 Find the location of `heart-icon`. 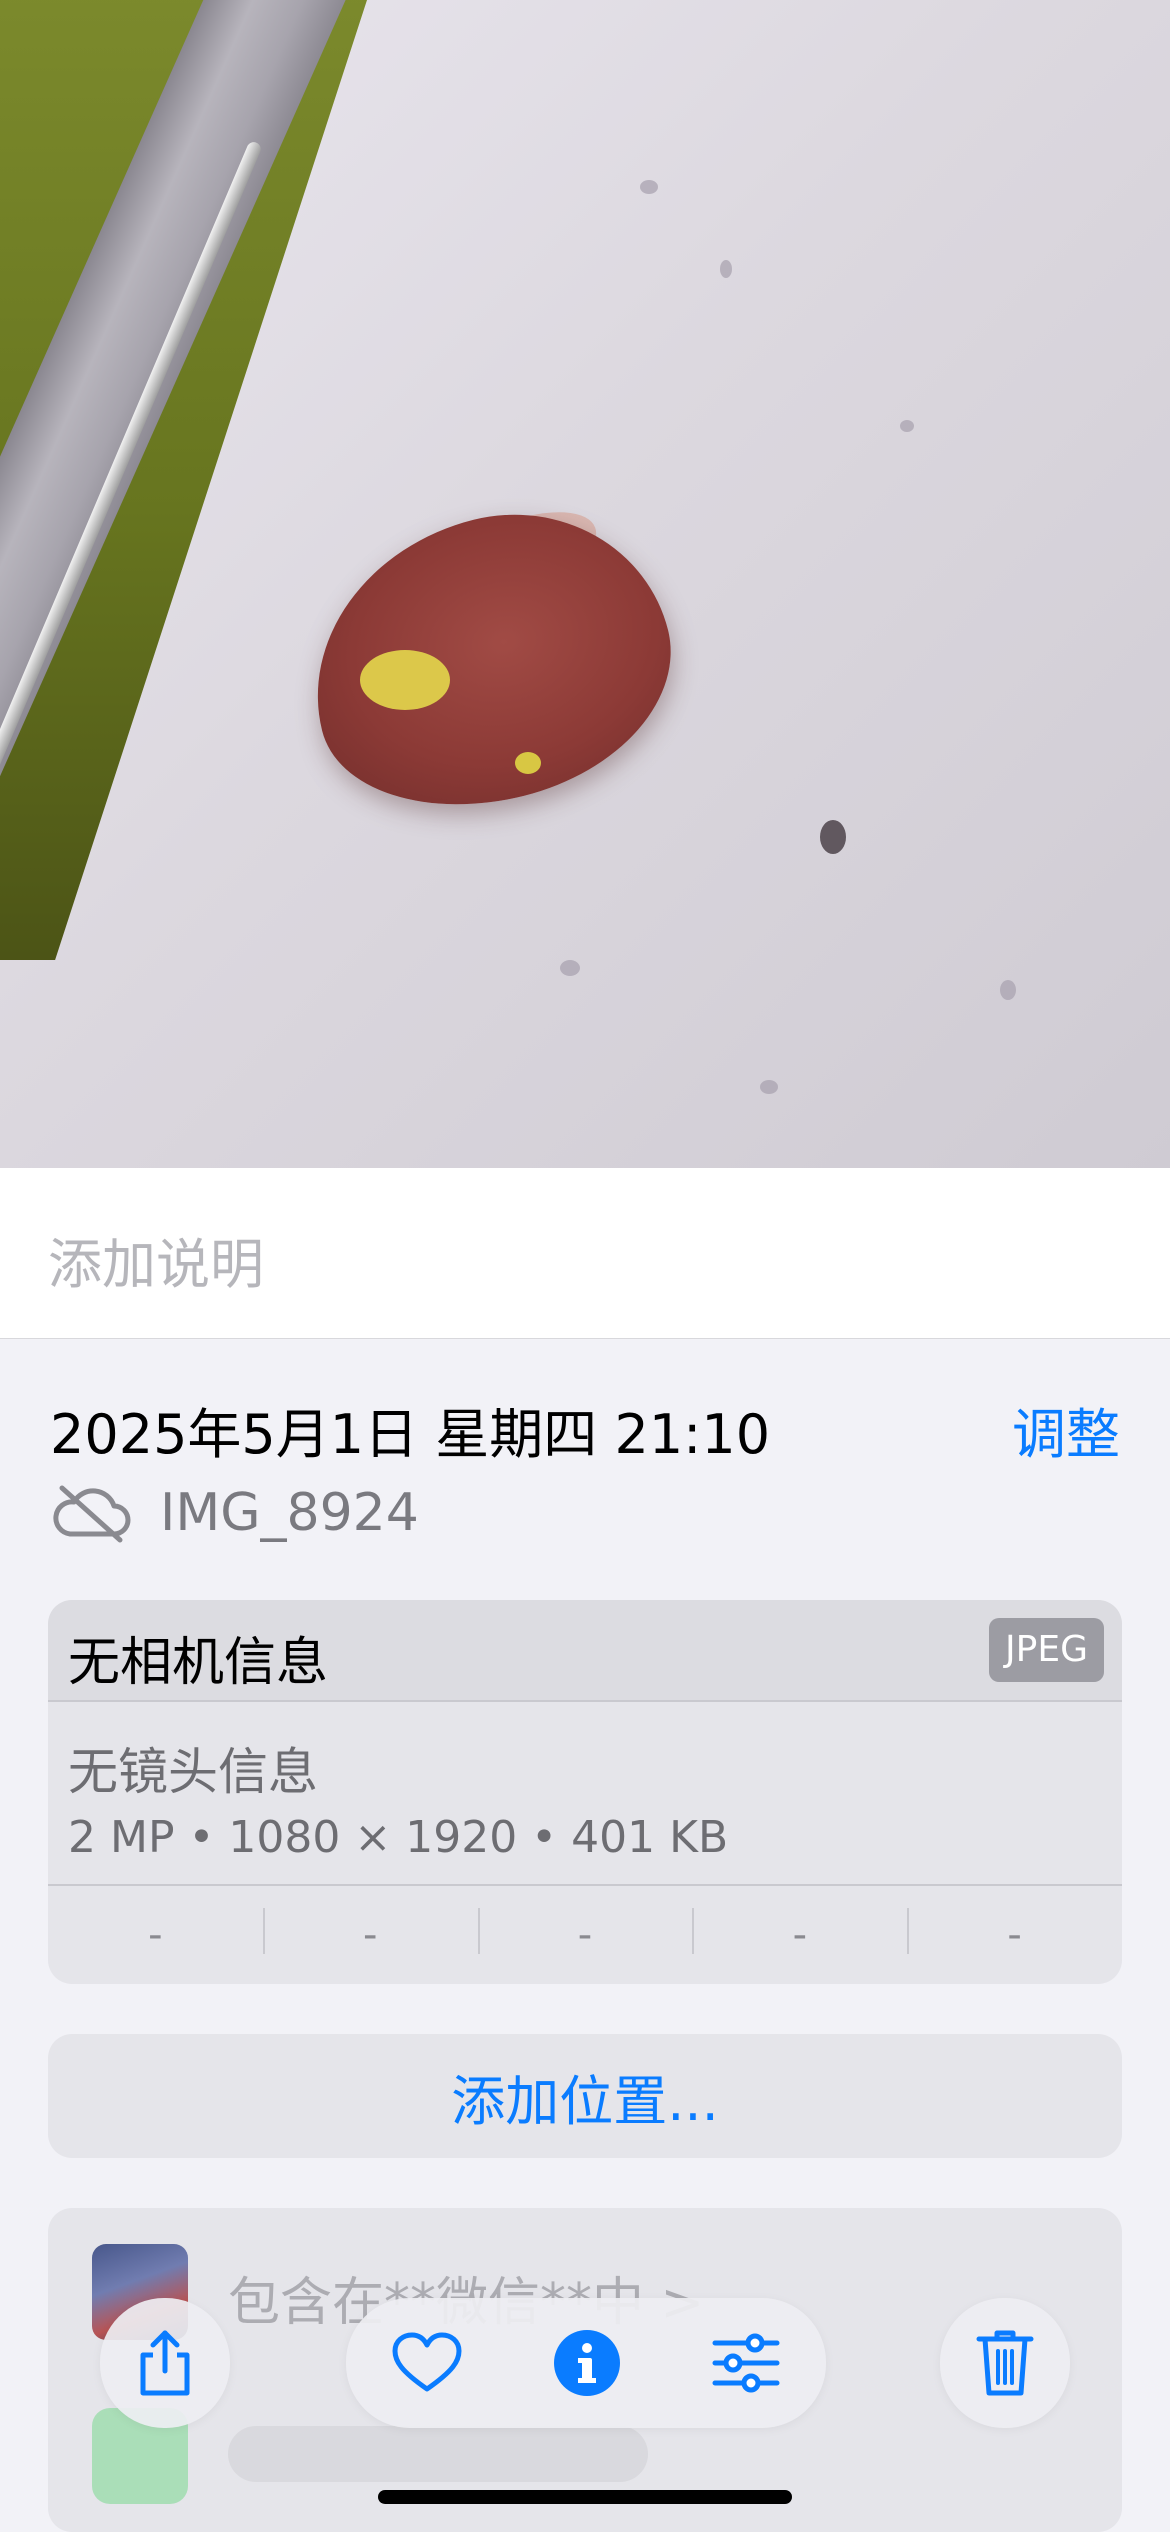

heart-icon is located at coordinates (427, 2362).